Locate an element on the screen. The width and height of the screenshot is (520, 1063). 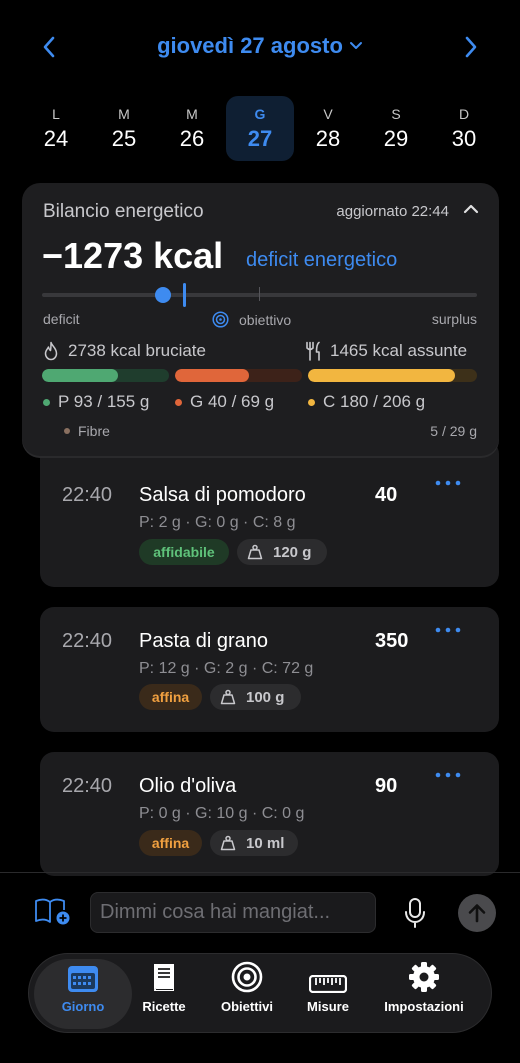
day-thu-selected: G 27 is located at coordinates (260, 128).